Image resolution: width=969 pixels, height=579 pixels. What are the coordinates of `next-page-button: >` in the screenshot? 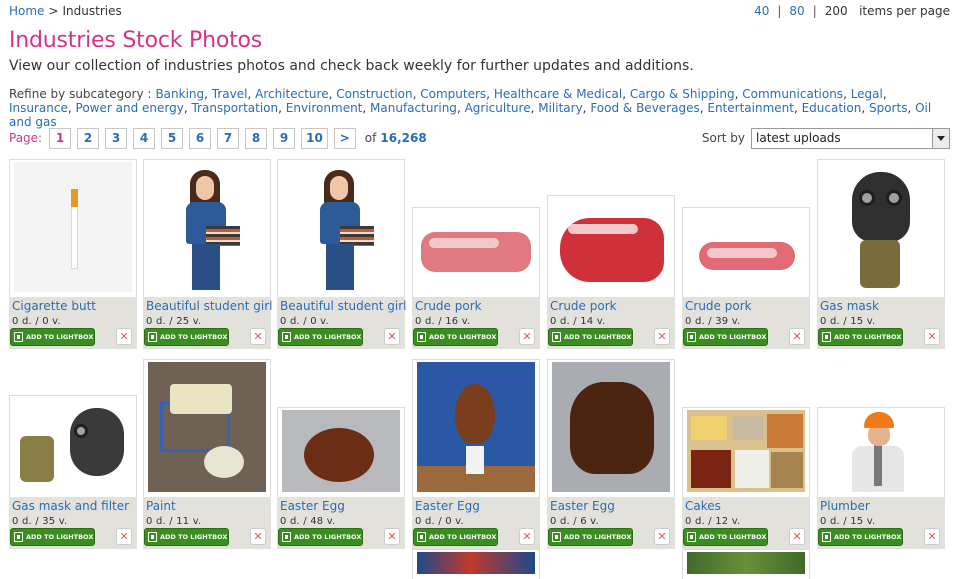 It's located at (344, 138).